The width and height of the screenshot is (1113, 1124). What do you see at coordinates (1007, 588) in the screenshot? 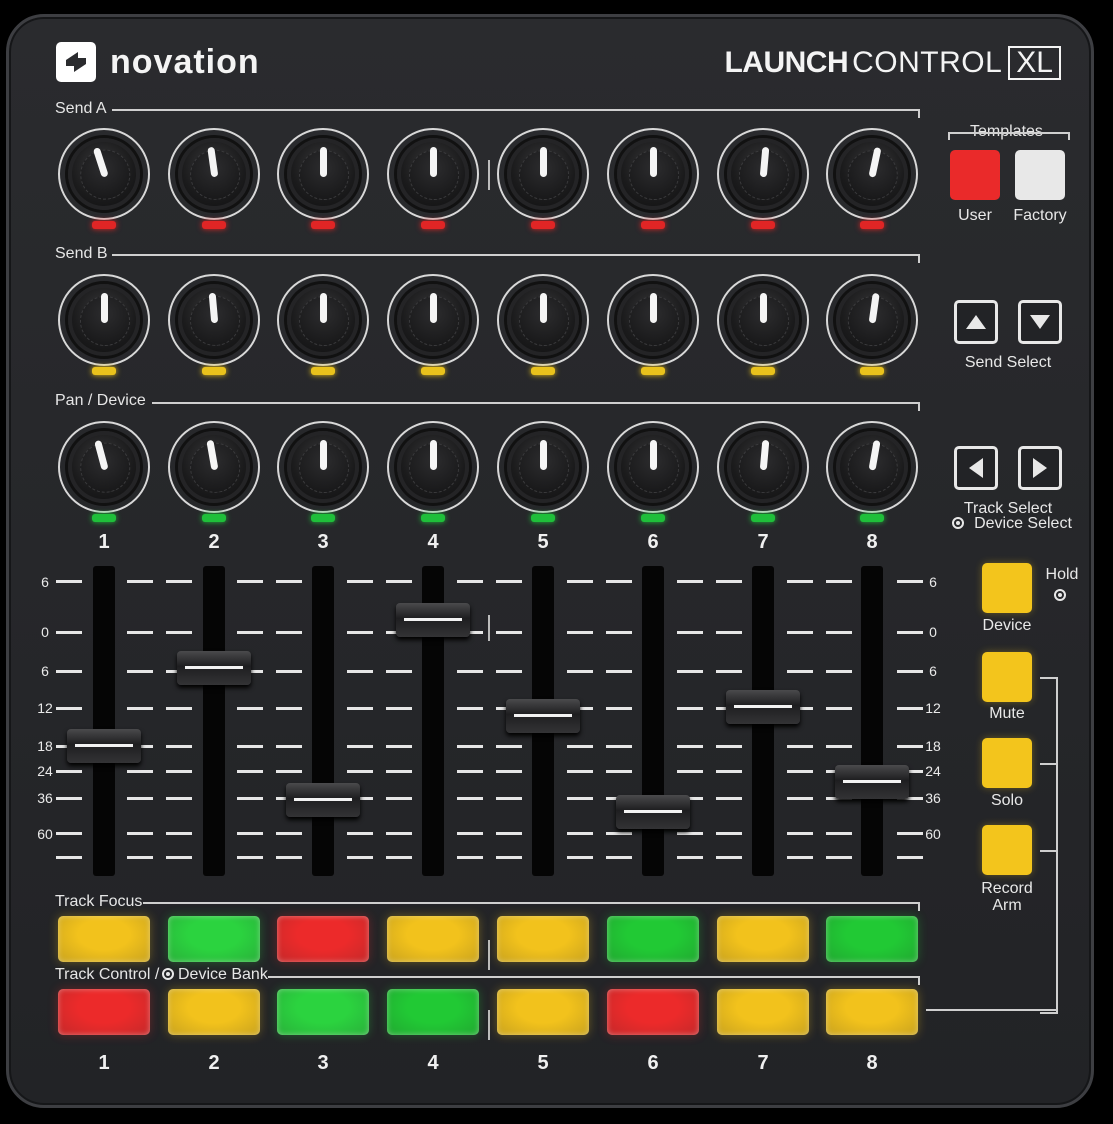
I see `device-button` at bounding box center [1007, 588].